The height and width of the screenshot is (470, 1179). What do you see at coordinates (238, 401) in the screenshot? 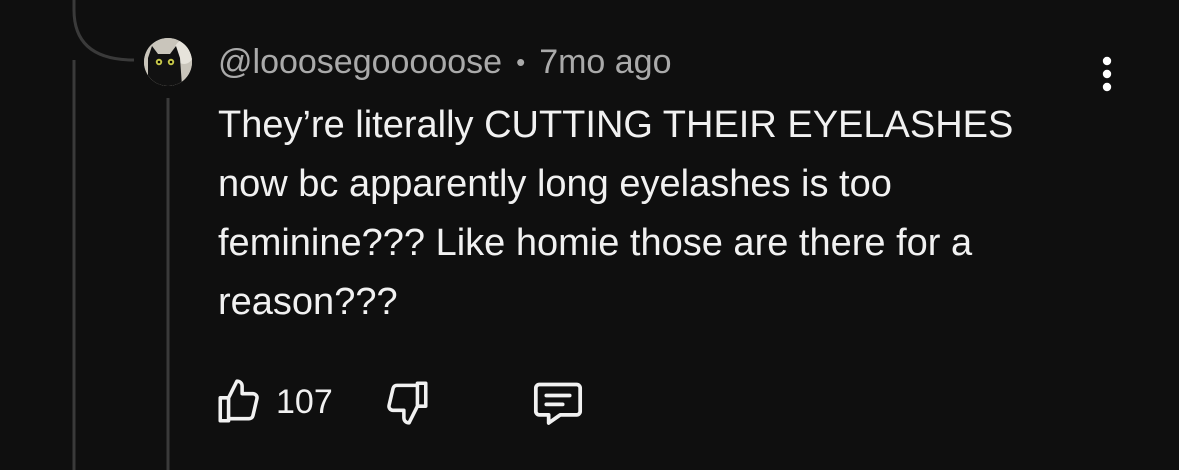
I see `thumbs-up-icon` at bounding box center [238, 401].